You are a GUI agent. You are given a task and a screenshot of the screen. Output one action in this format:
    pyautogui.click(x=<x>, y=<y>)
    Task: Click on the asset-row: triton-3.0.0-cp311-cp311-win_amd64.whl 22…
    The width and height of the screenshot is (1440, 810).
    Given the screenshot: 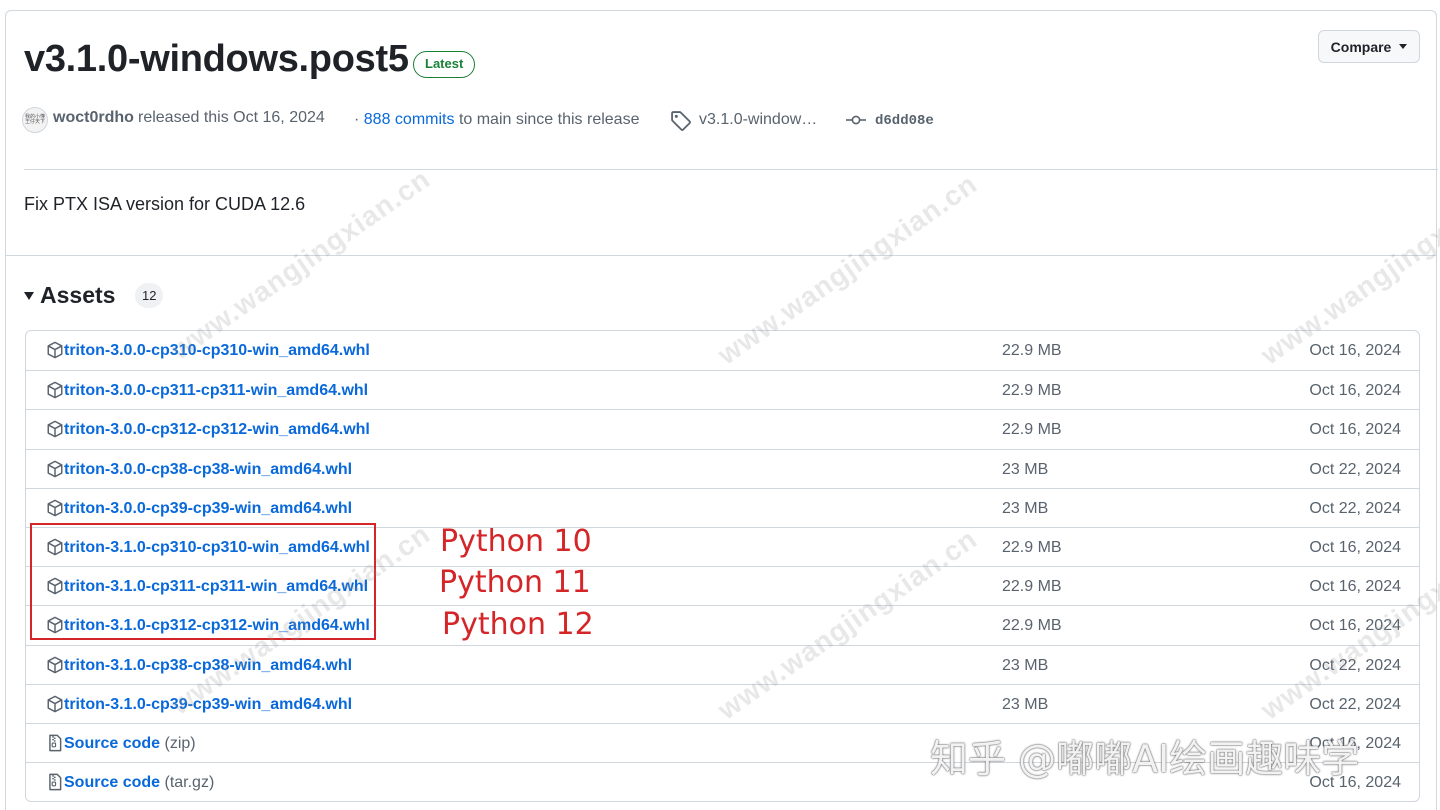 What is the action you would take?
    pyautogui.click(x=722, y=389)
    